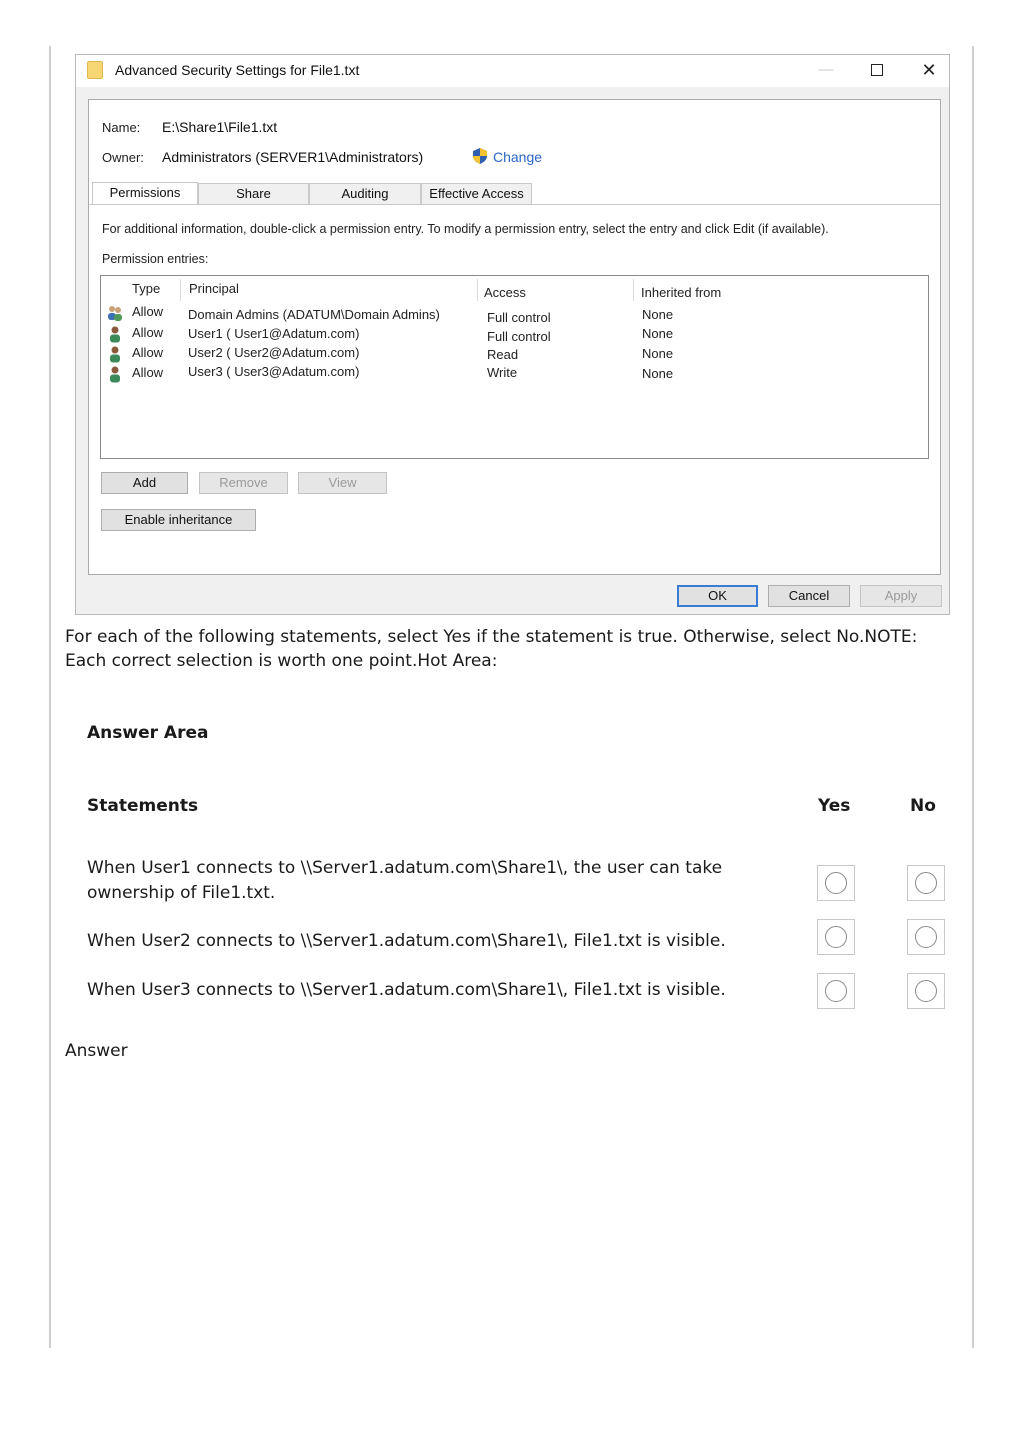 This screenshot has width=1024, height=1447. I want to click on group-icon, so click(115, 313).